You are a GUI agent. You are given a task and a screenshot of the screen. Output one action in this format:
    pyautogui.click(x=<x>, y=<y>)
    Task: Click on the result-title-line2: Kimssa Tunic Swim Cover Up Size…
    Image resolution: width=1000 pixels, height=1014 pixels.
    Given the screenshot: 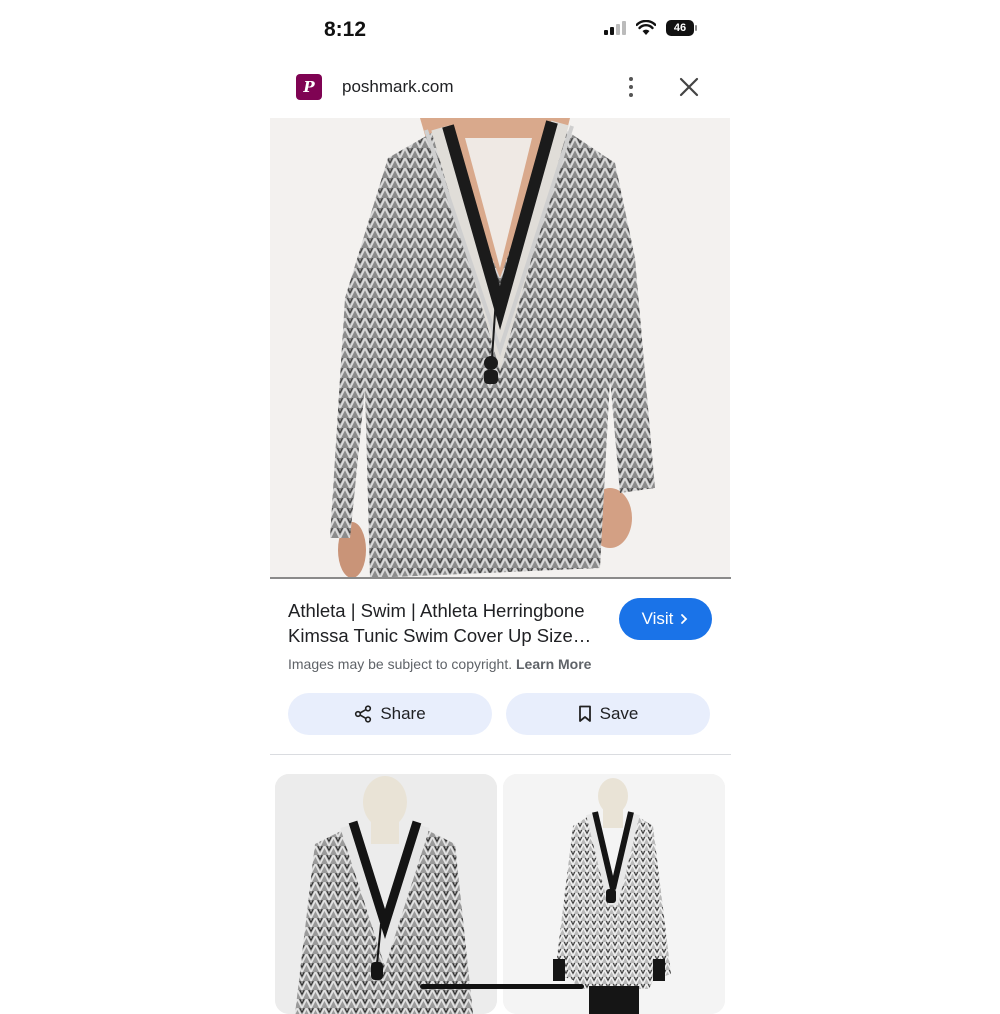 What is the action you would take?
    pyautogui.click(x=440, y=635)
    